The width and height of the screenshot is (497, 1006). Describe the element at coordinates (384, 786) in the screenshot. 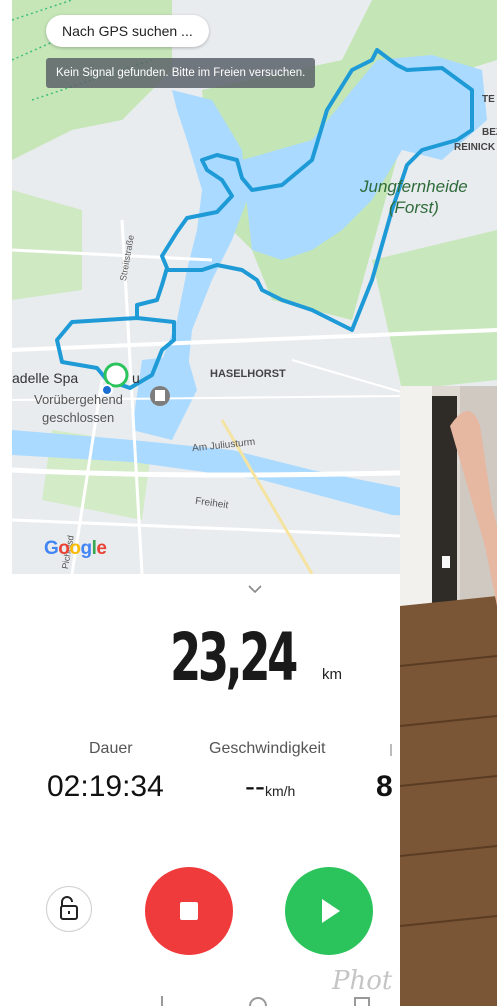

I see `third-stat-value: 8` at that location.